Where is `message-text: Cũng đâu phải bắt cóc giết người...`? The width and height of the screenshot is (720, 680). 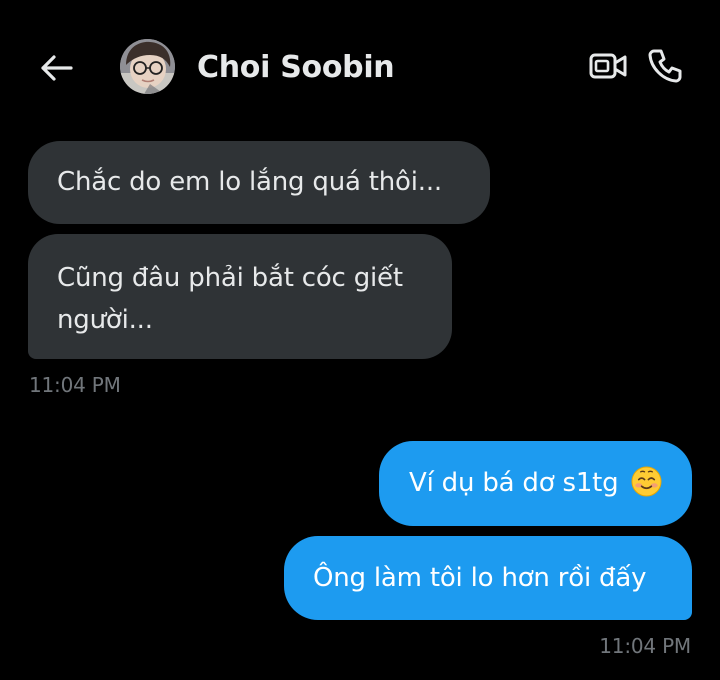
message-text: Cũng đâu phải bắt cóc giết người... is located at coordinates (230, 299).